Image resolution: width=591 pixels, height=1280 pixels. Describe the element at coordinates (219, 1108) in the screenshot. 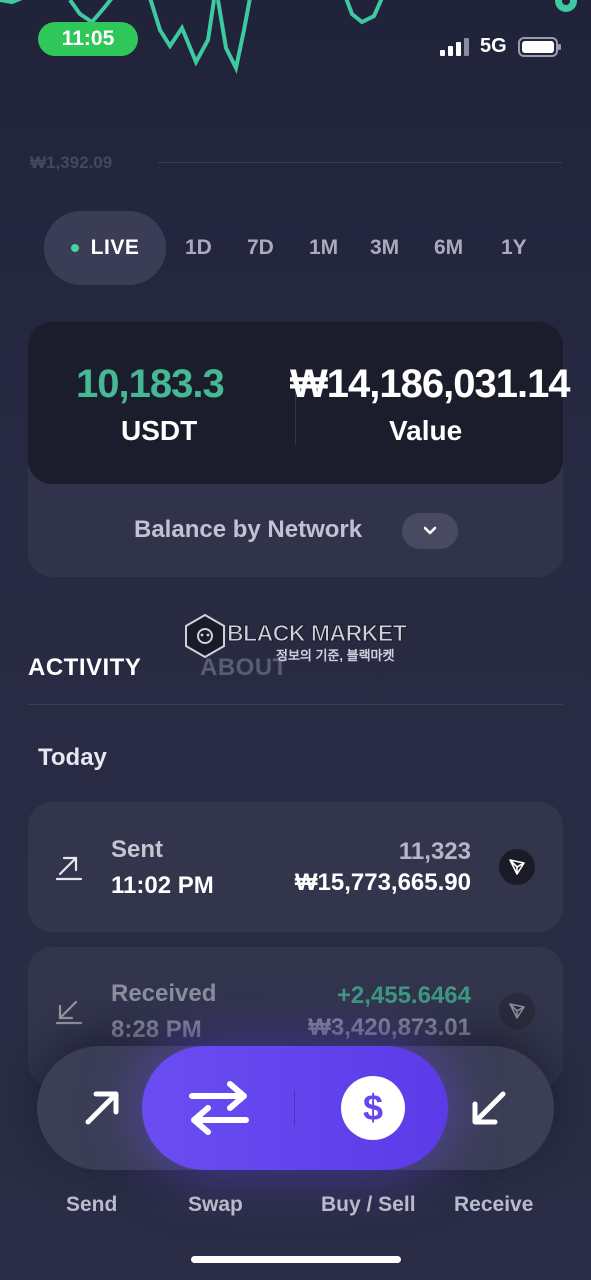

I see `swap-button` at that location.